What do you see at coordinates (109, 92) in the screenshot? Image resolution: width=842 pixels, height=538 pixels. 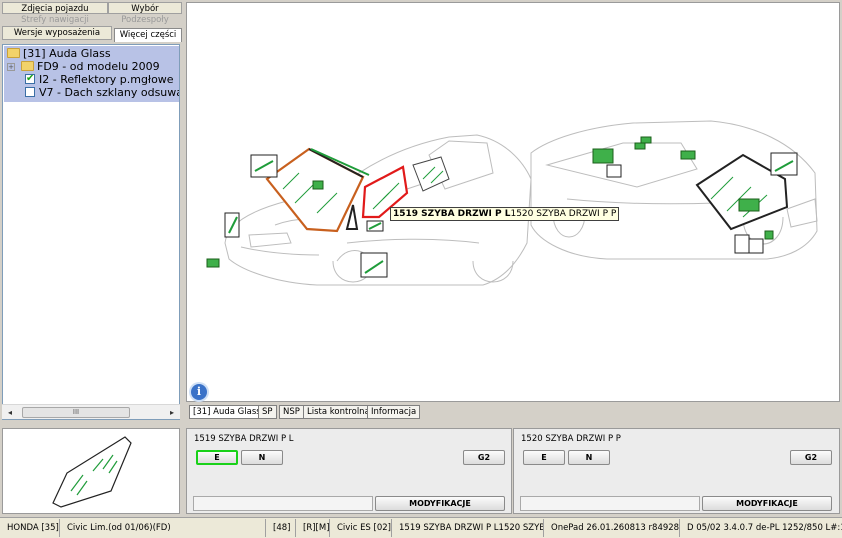 I see `tree-item-label: V7 - Dach szklany odsuwa` at bounding box center [109, 92].